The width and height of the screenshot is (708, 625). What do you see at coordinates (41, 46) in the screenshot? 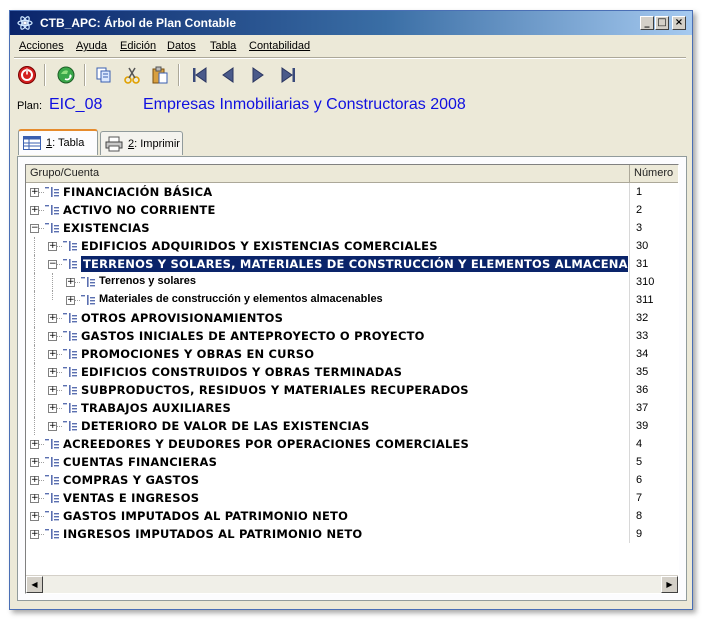
I see `menu-acciones: Acciones` at bounding box center [41, 46].